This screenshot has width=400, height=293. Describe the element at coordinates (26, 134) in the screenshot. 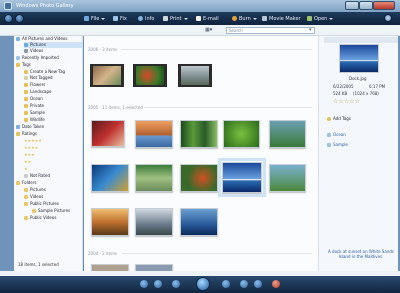

I see `sidebar-item-ratings: Ratings` at that location.